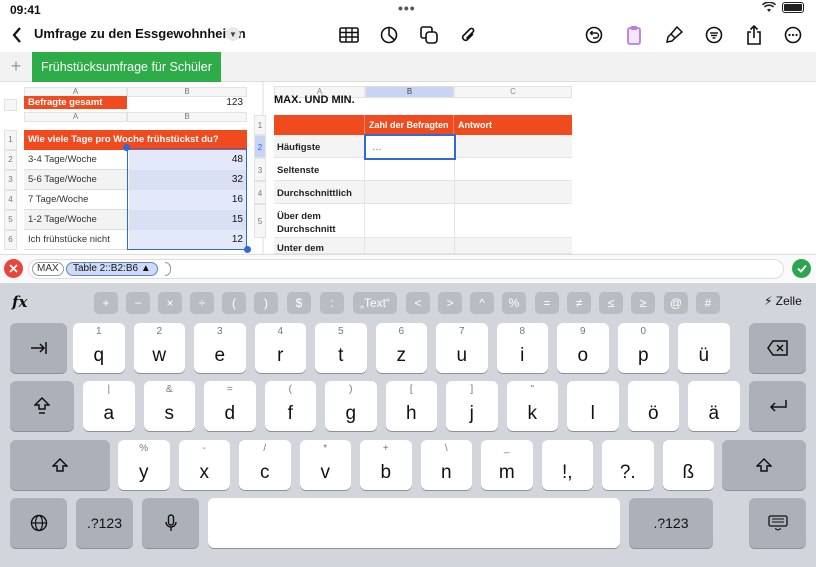  Describe the element at coordinates (112, 269) in the screenshot. I see `reference-token: Table 2::B2:B6 ▲` at that location.